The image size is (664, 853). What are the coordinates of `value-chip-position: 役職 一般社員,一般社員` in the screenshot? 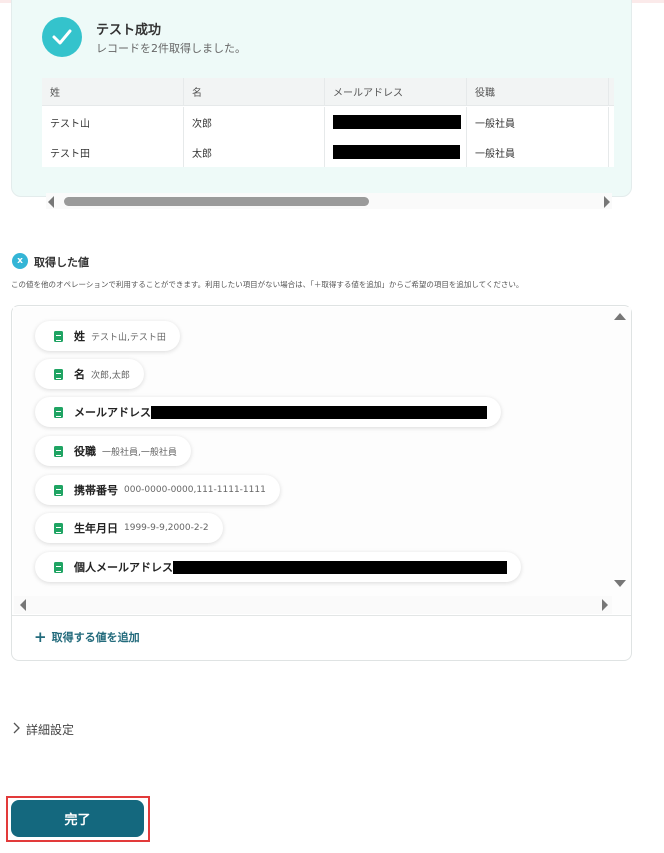 It's located at (113, 451).